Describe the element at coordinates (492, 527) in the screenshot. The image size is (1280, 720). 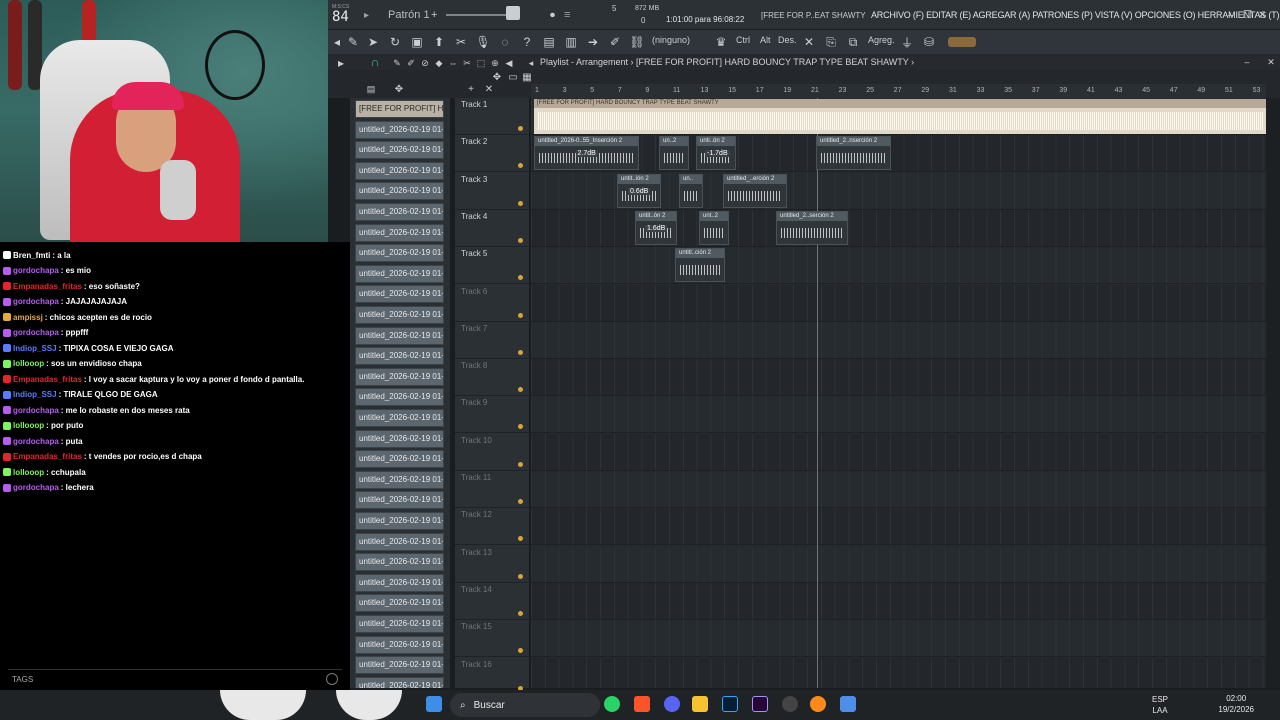
I see `track-header: Track 12` at that location.